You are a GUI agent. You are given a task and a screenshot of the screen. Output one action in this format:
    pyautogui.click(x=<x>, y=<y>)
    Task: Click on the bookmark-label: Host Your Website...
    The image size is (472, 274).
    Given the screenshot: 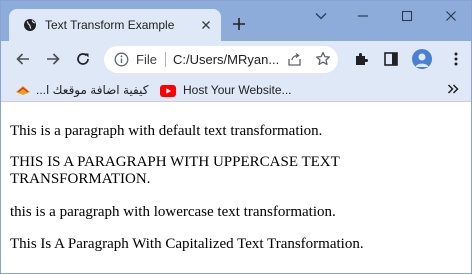 What is the action you would take?
    pyautogui.click(x=237, y=90)
    